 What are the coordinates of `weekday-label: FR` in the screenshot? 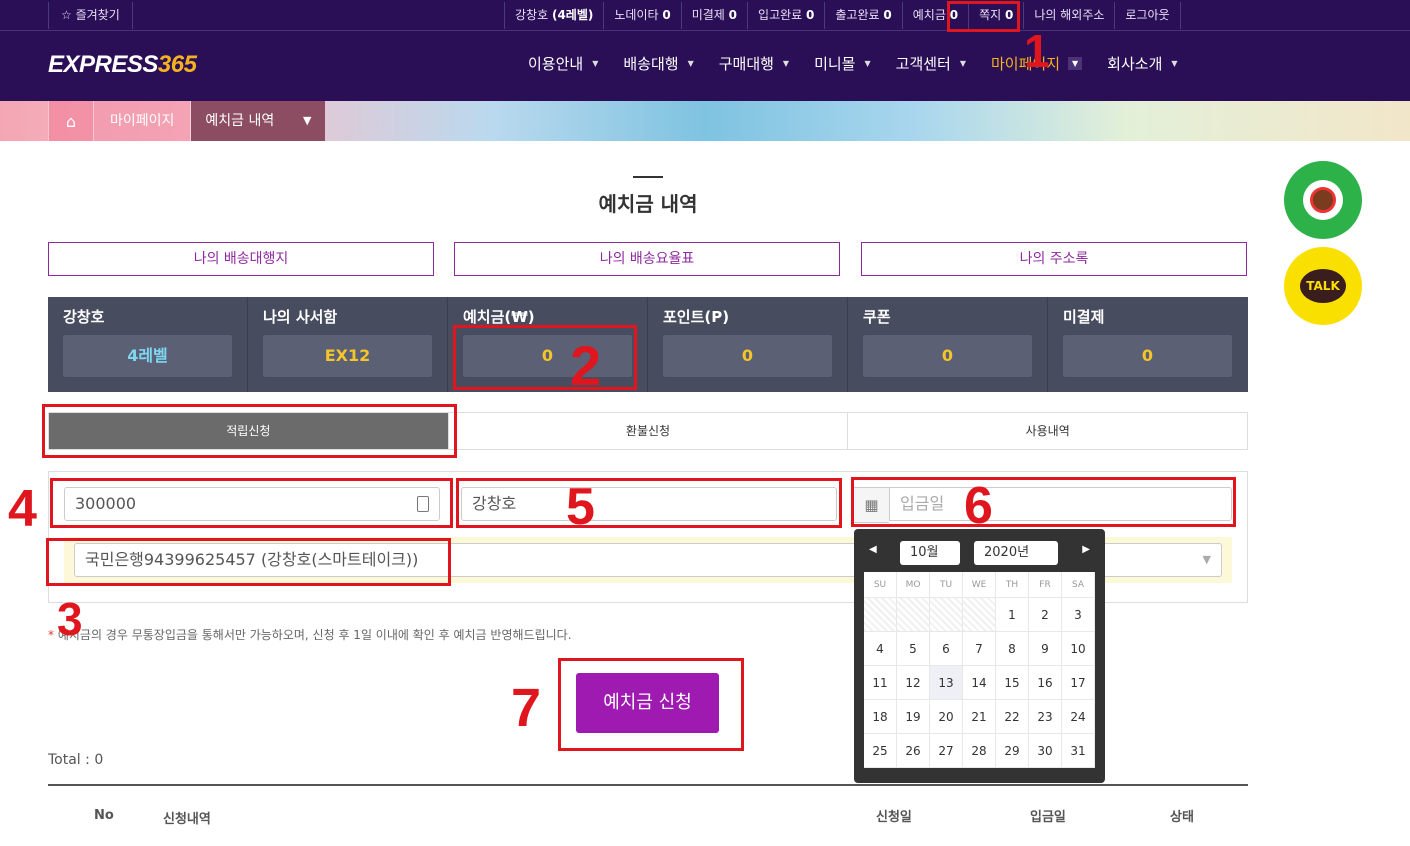 It's located at (1045, 585).